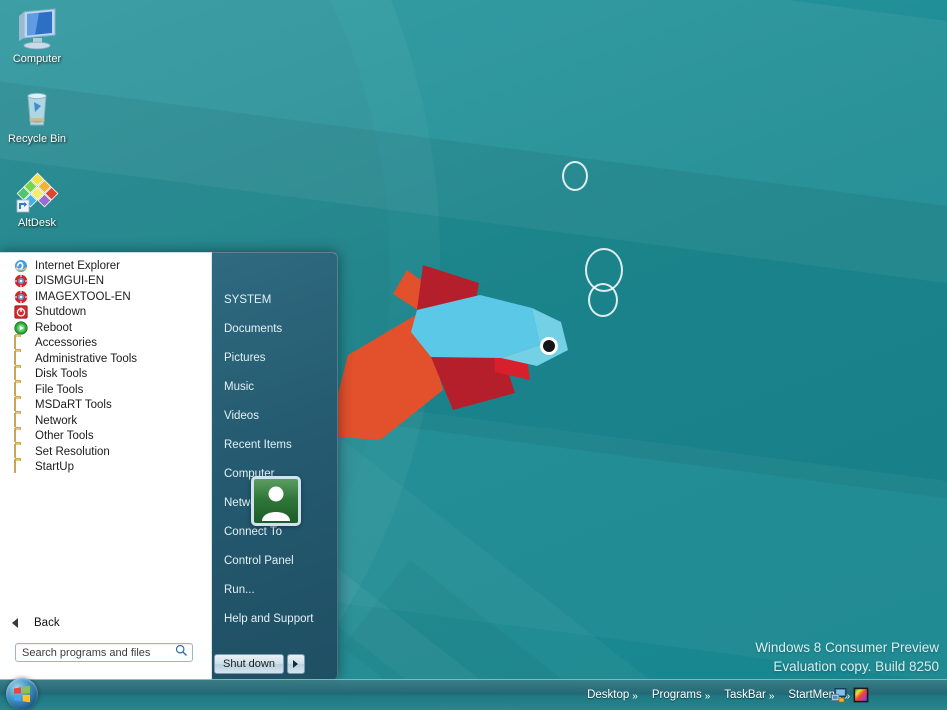 This screenshot has width=947, height=710. I want to click on program-item-startup: StartUp, so click(105, 467).